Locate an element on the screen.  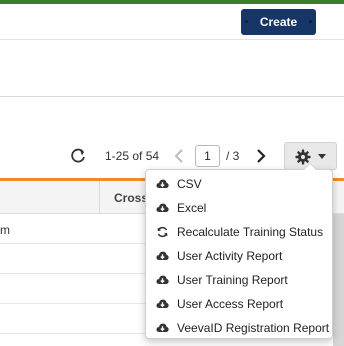
menu-item-label: Recalculate Training Status is located at coordinates (250, 232).